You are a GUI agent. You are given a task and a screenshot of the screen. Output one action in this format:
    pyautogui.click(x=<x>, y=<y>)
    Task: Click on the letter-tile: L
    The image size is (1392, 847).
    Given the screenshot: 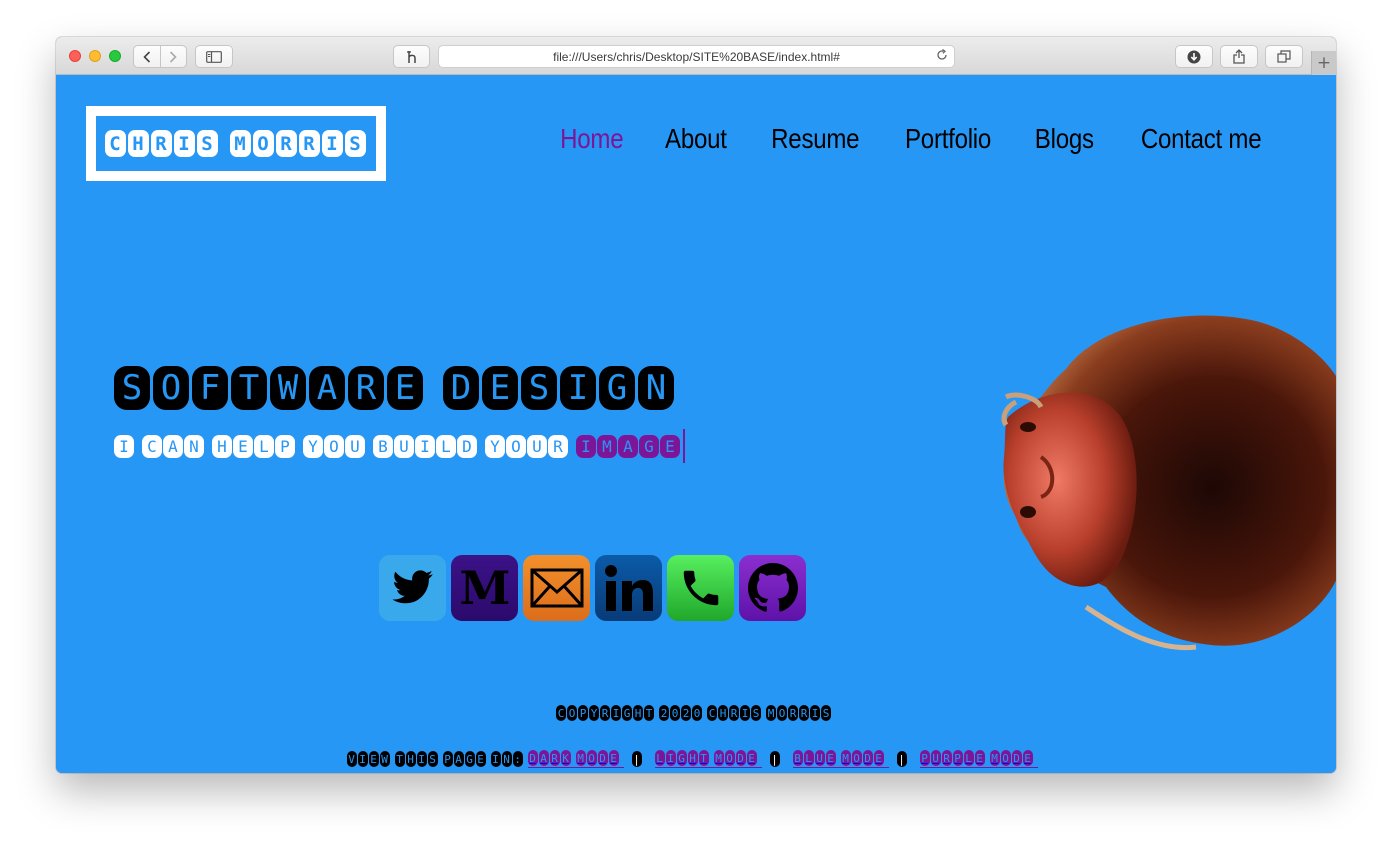 What is the action you would take?
    pyautogui.click(x=659, y=758)
    